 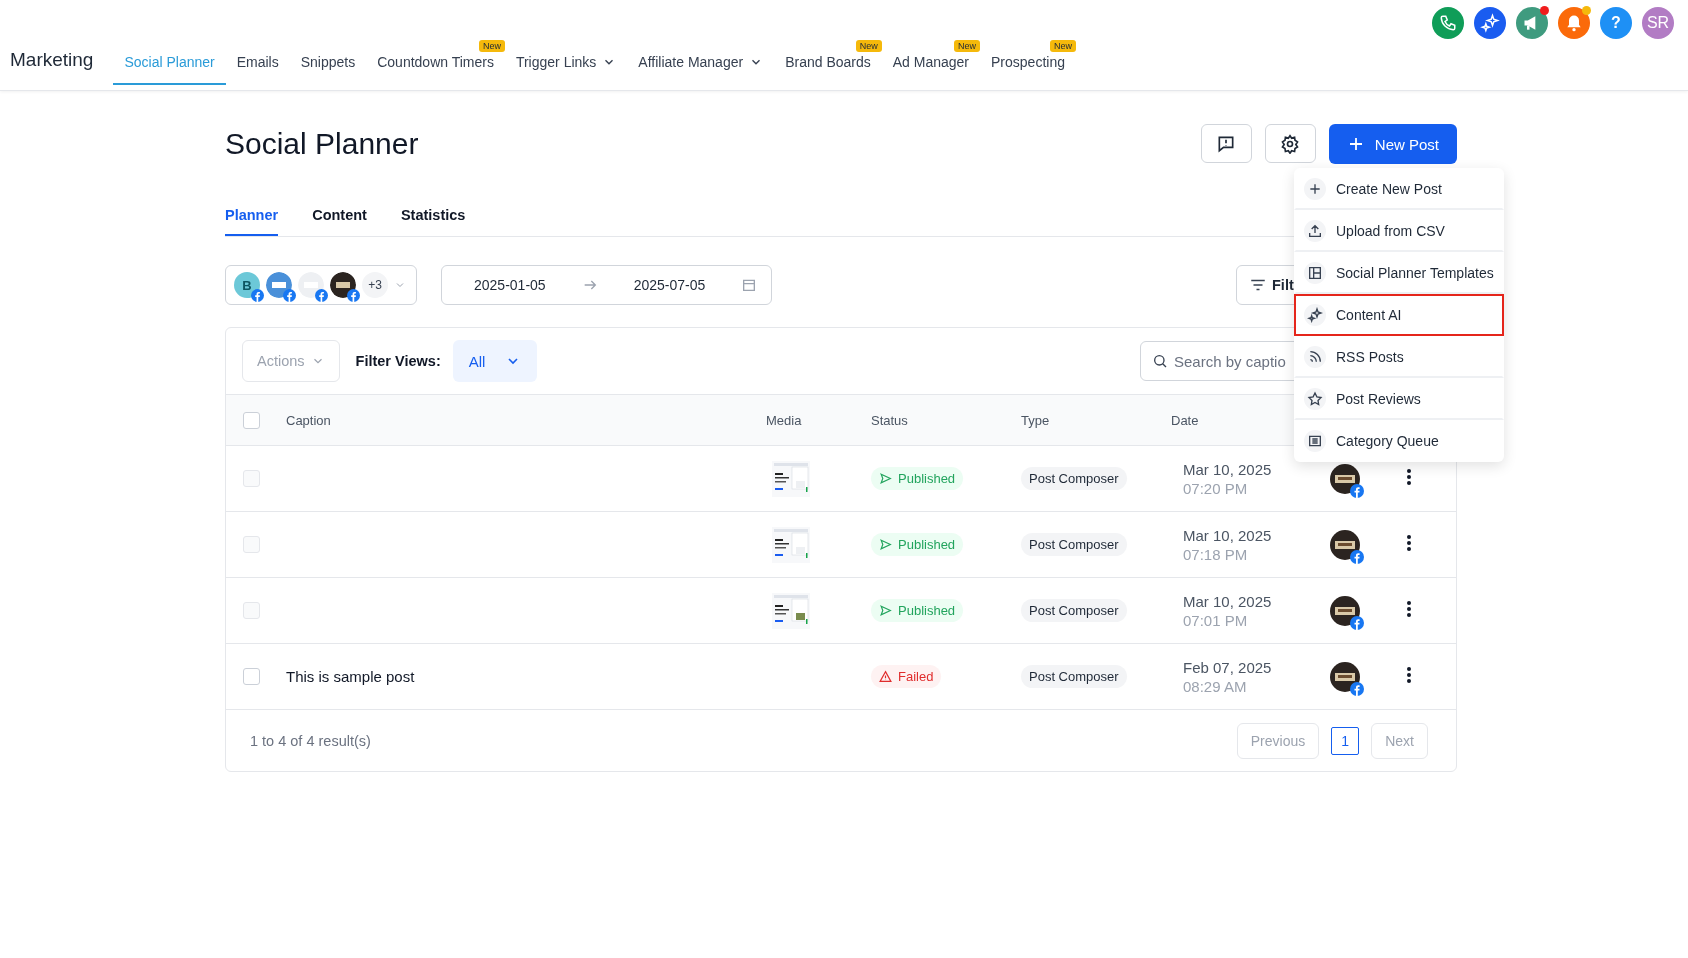 What do you see at coordinates (309, 420) in the screenshot?
I see `column-header: Caption` at bounding box center [309, 420].